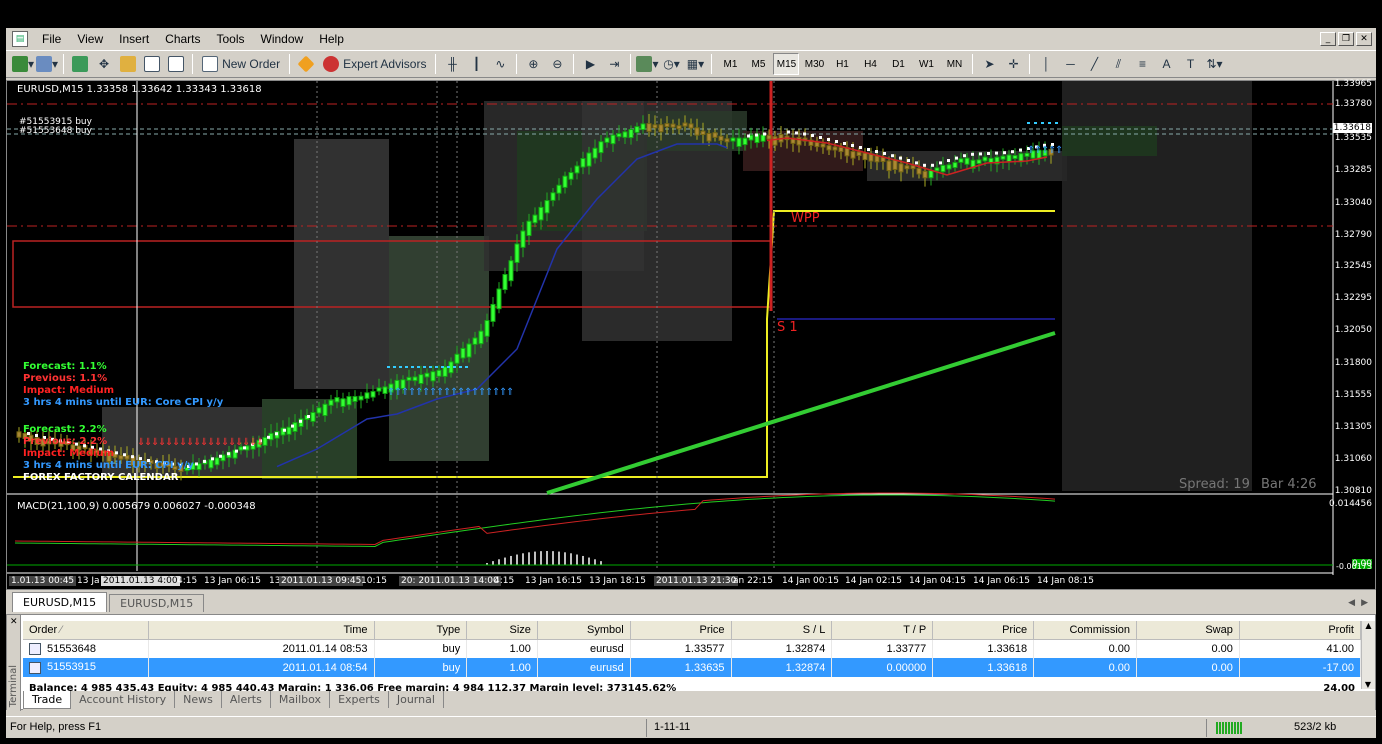 The width and height of the screenshot is (1382, 744). I want to click on chart-tab-eurusd-m15: EURUSD,M15, so click(60, 602).